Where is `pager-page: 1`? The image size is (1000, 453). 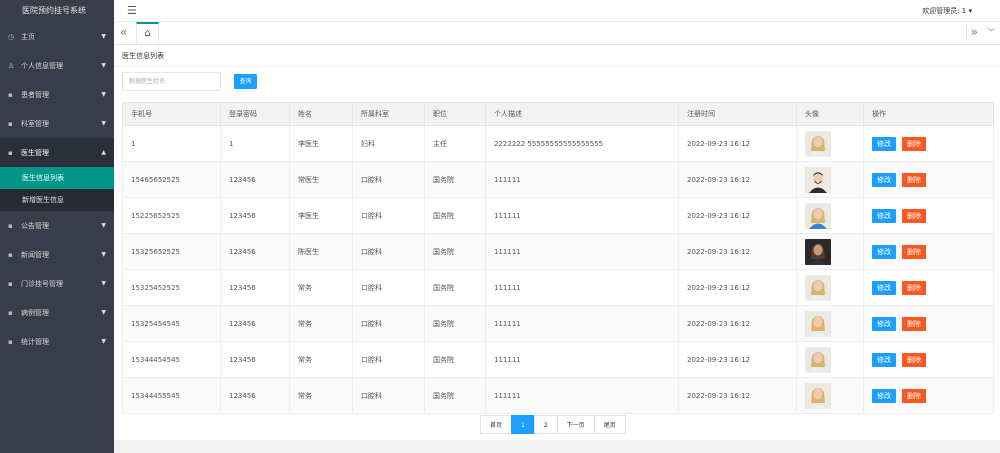
pager-page: 1 is located at coordinates (523, 424).